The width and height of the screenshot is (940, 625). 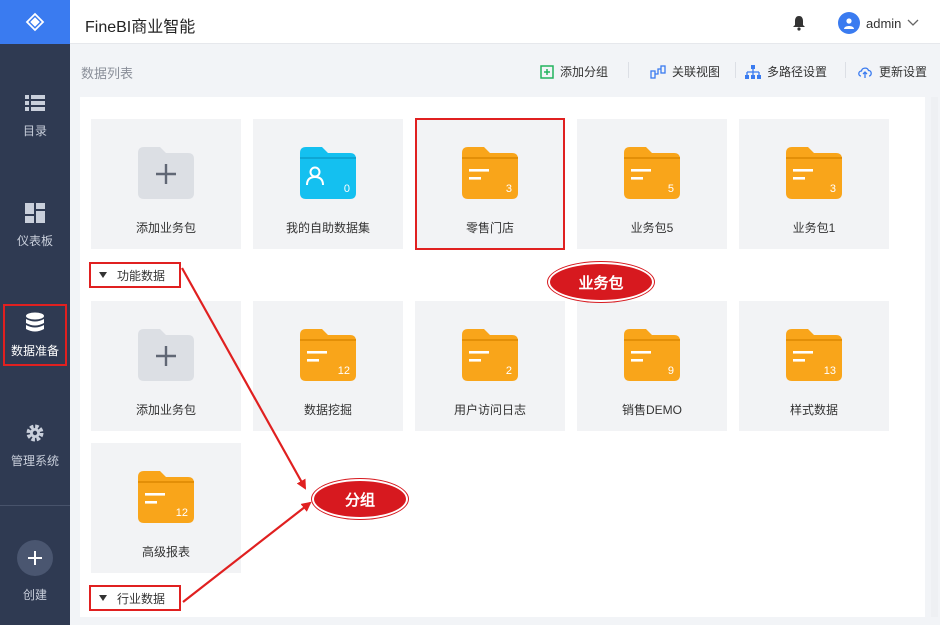 I want to click on group-name: 功能数据, so click(x=141, y=275).